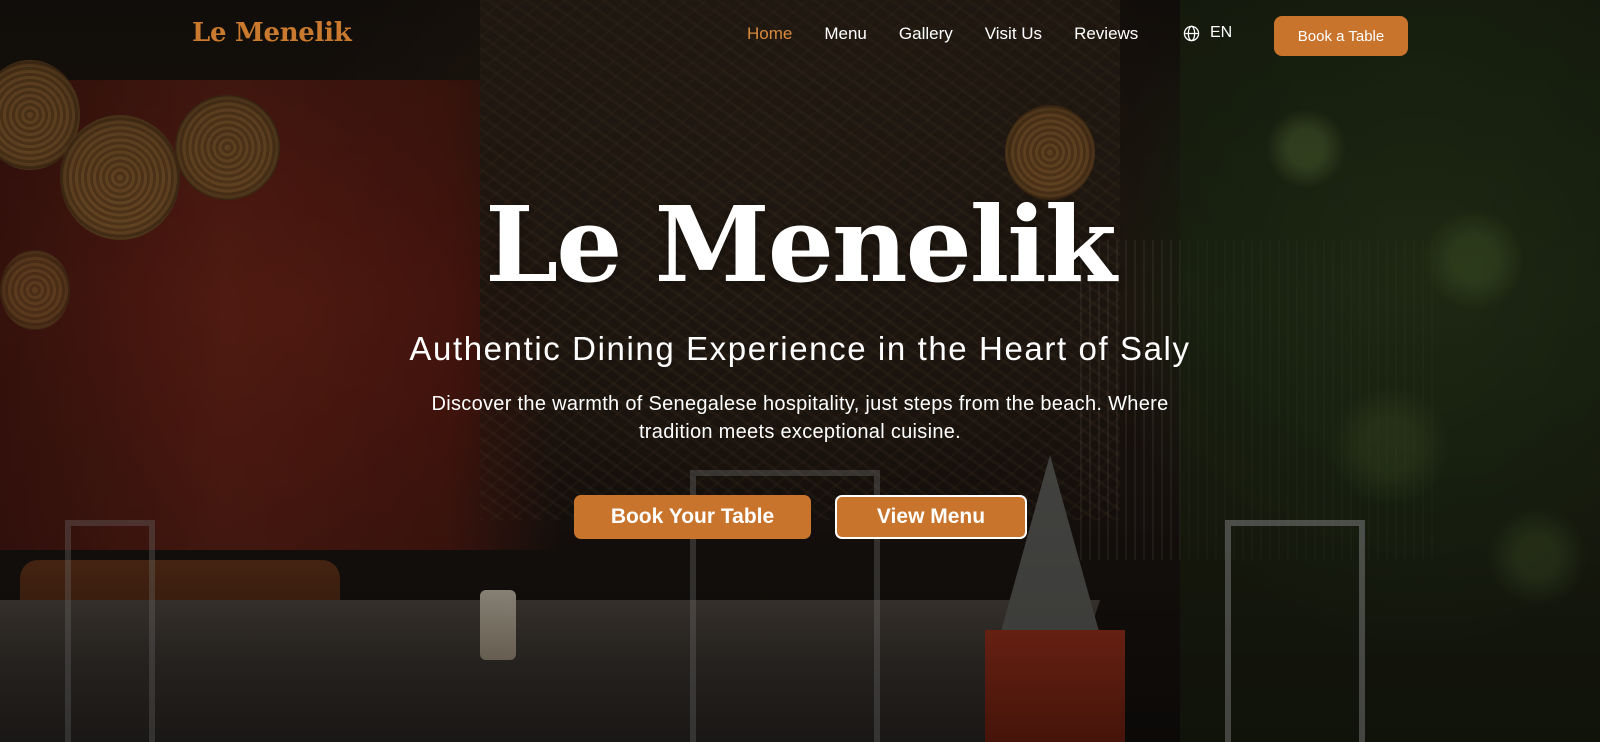  I want to click on hero-buttons: Book Your Table View Menu, so click(800, 517).